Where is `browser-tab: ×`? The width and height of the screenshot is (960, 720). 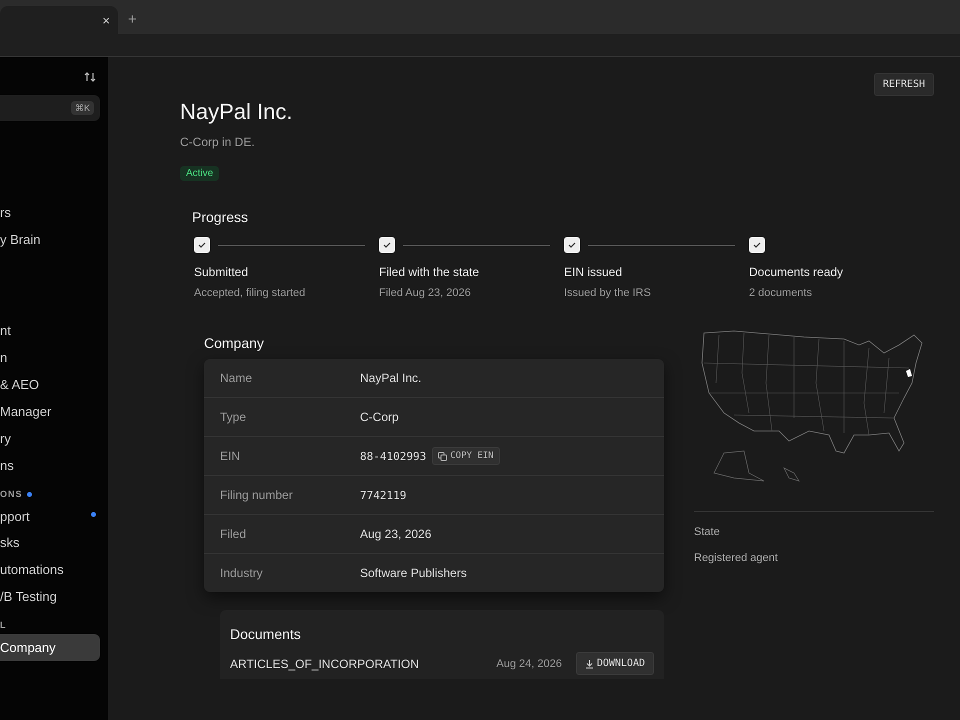
browser-tab: × is located at coordinates (59, 20).